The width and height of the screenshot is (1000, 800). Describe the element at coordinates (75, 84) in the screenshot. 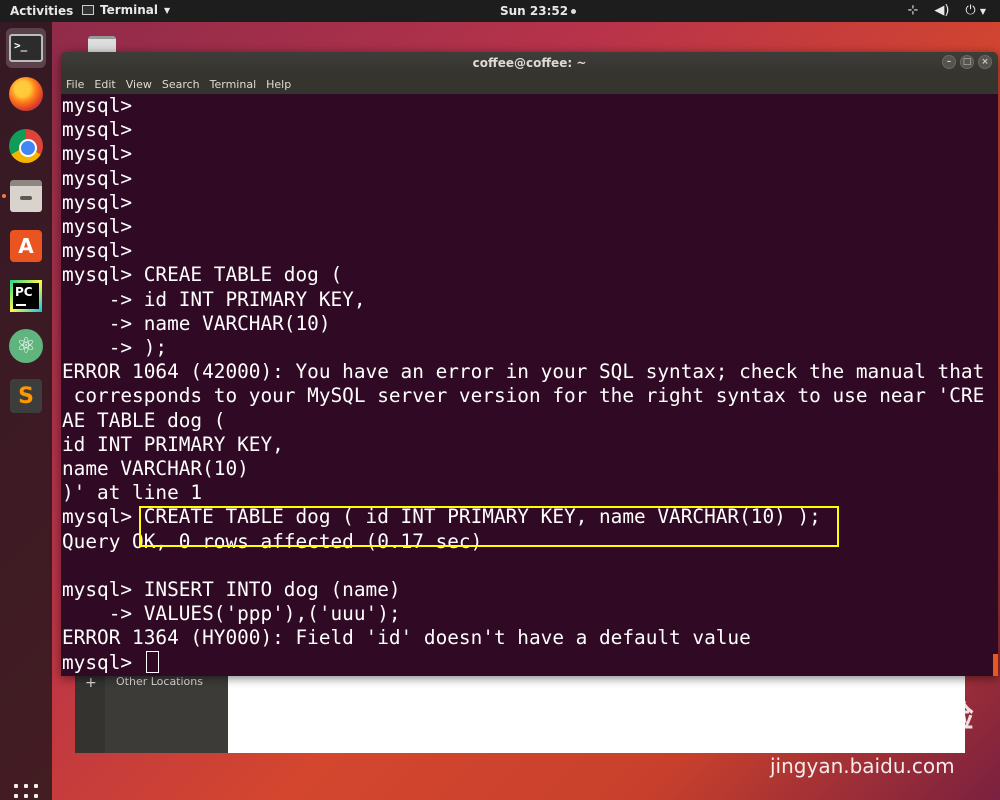

I see `menu-file: File` at that location.